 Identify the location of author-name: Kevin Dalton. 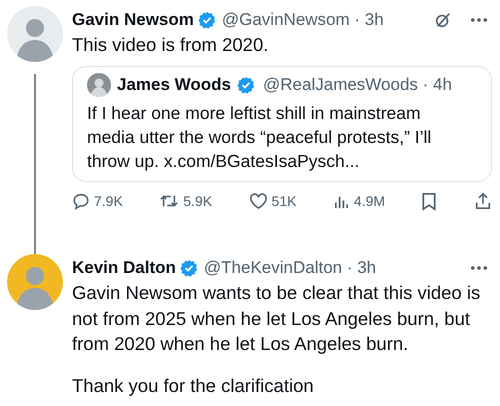
(124, 268).